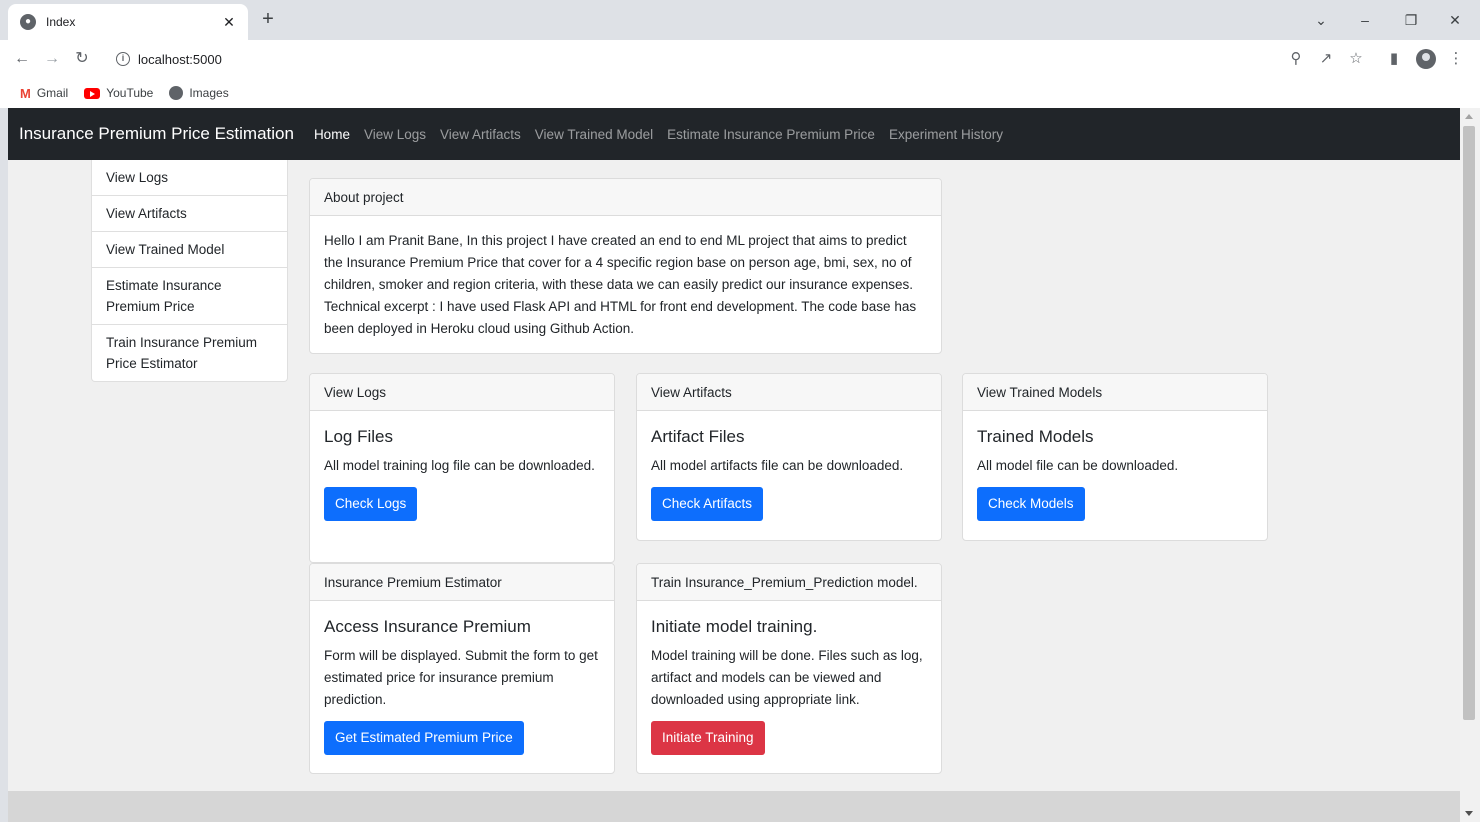  Describe the element at coordinates (25, 93) in the screenshot. I see `gmail-icon: M` at that location.